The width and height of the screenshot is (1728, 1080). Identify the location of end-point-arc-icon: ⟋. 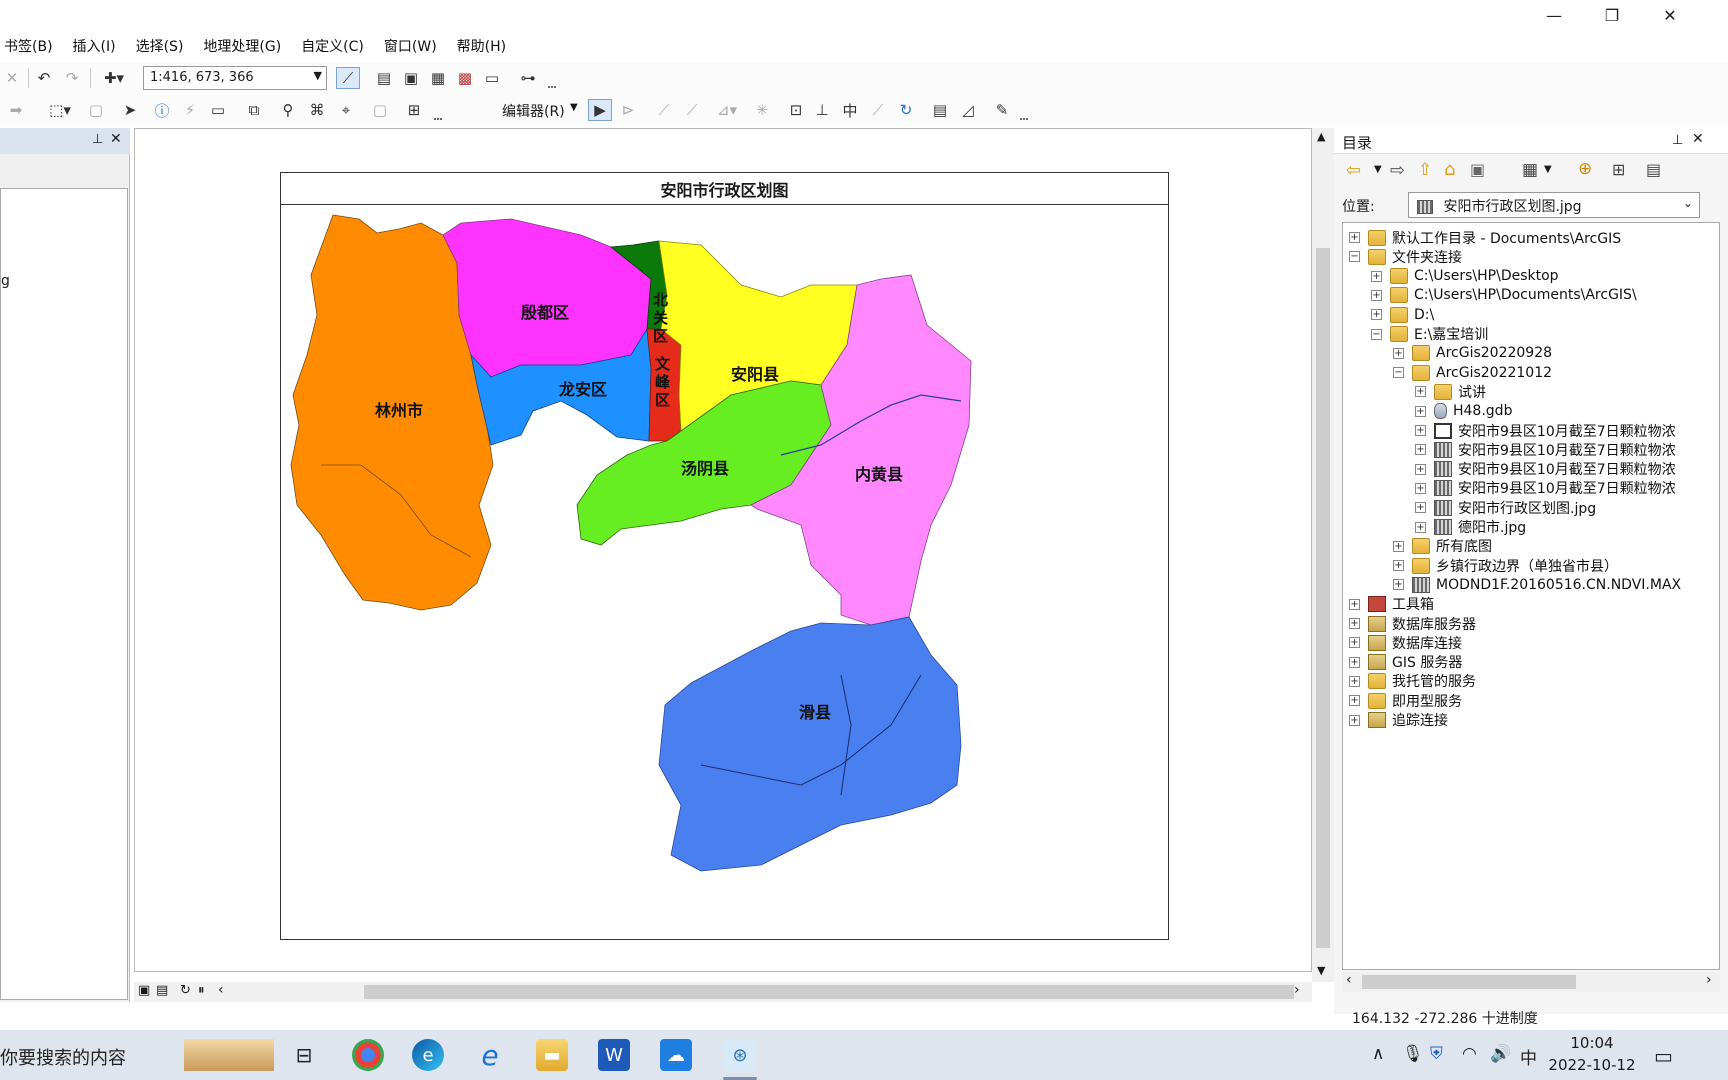
(692, 110).